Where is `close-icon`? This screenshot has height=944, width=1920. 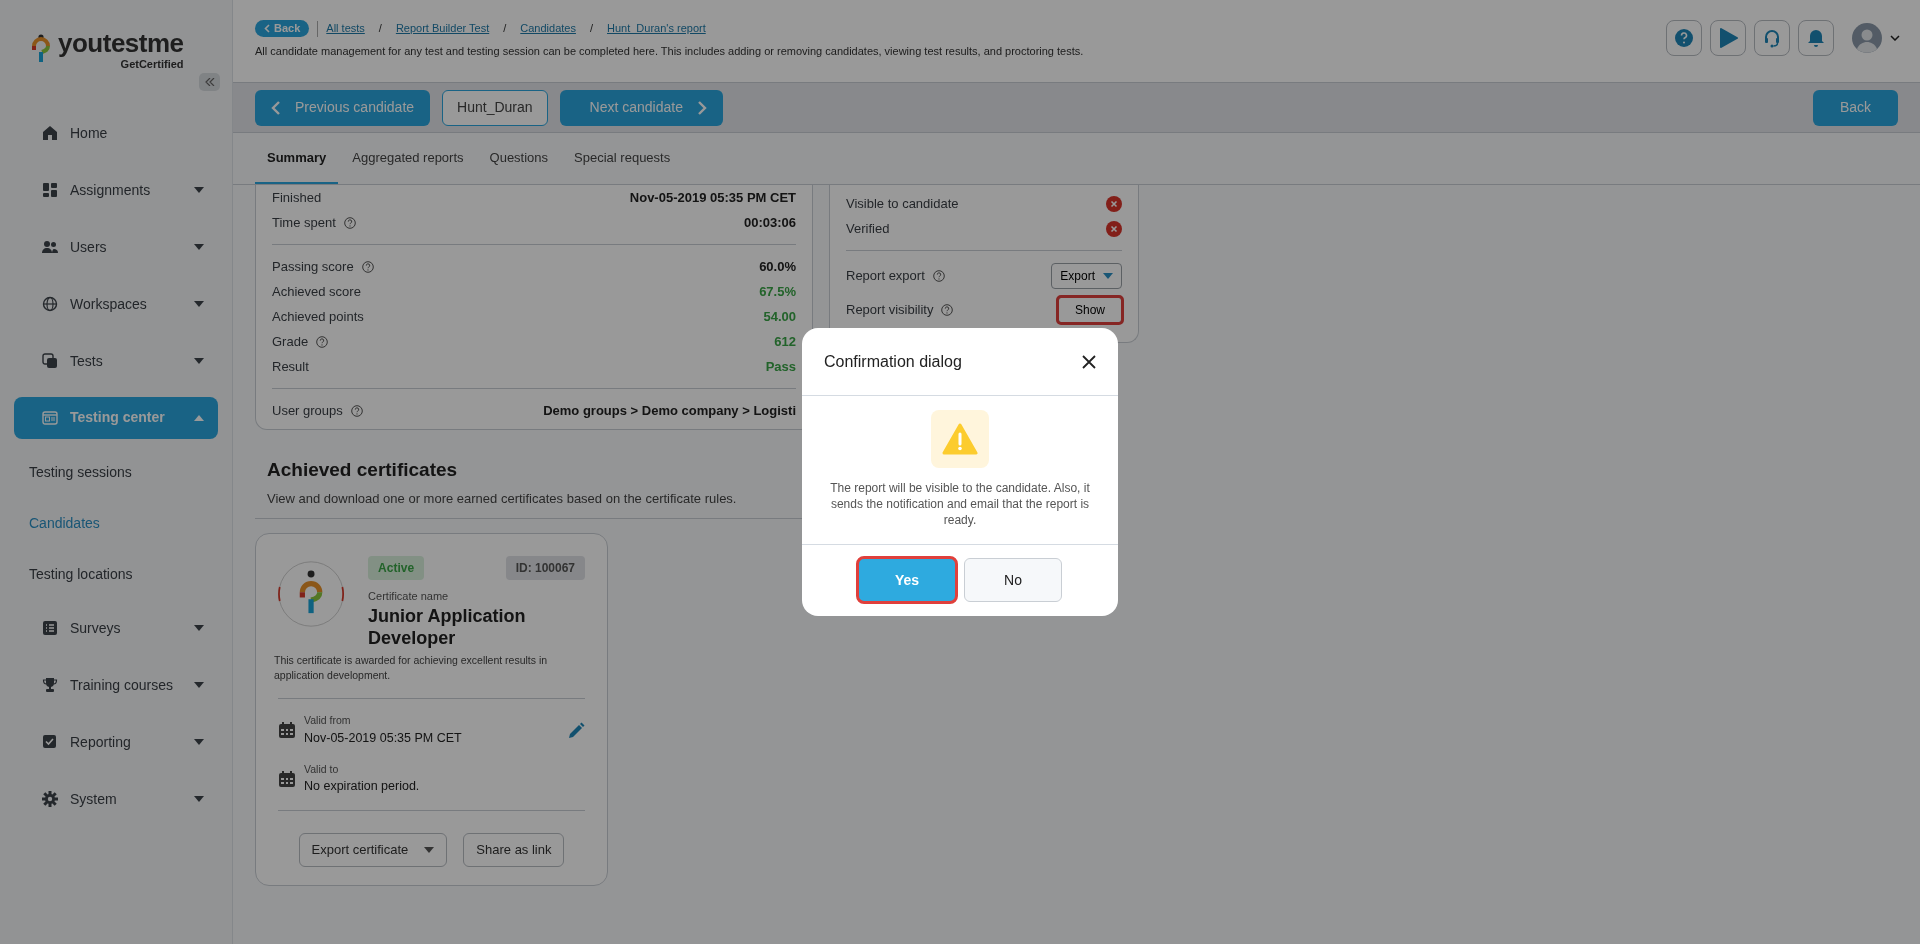 close-icon is located at coordinates (1089, 362).